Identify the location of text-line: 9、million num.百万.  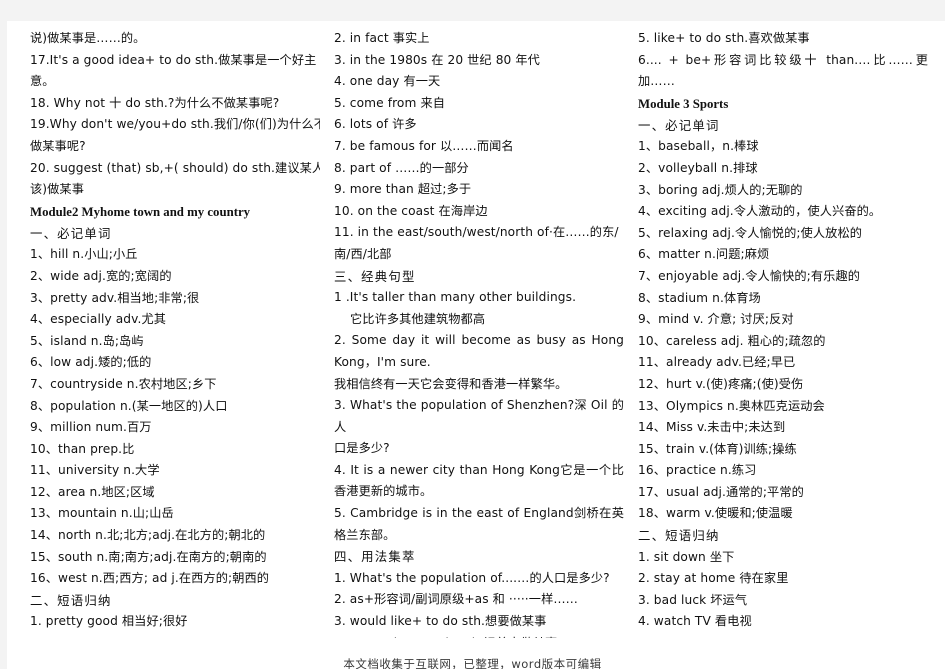
(91, 427).